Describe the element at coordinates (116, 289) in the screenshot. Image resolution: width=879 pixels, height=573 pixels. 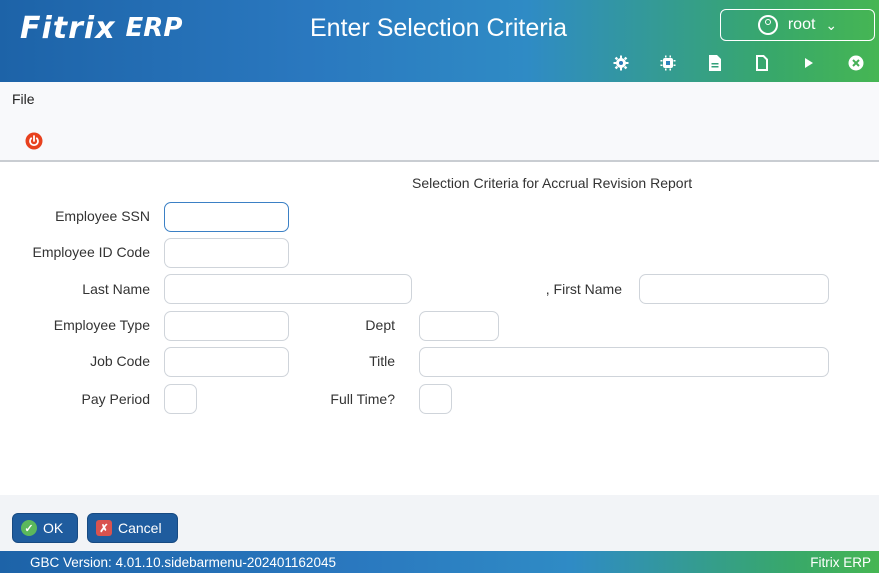
I see `last-name-label: Last Name` at that location.